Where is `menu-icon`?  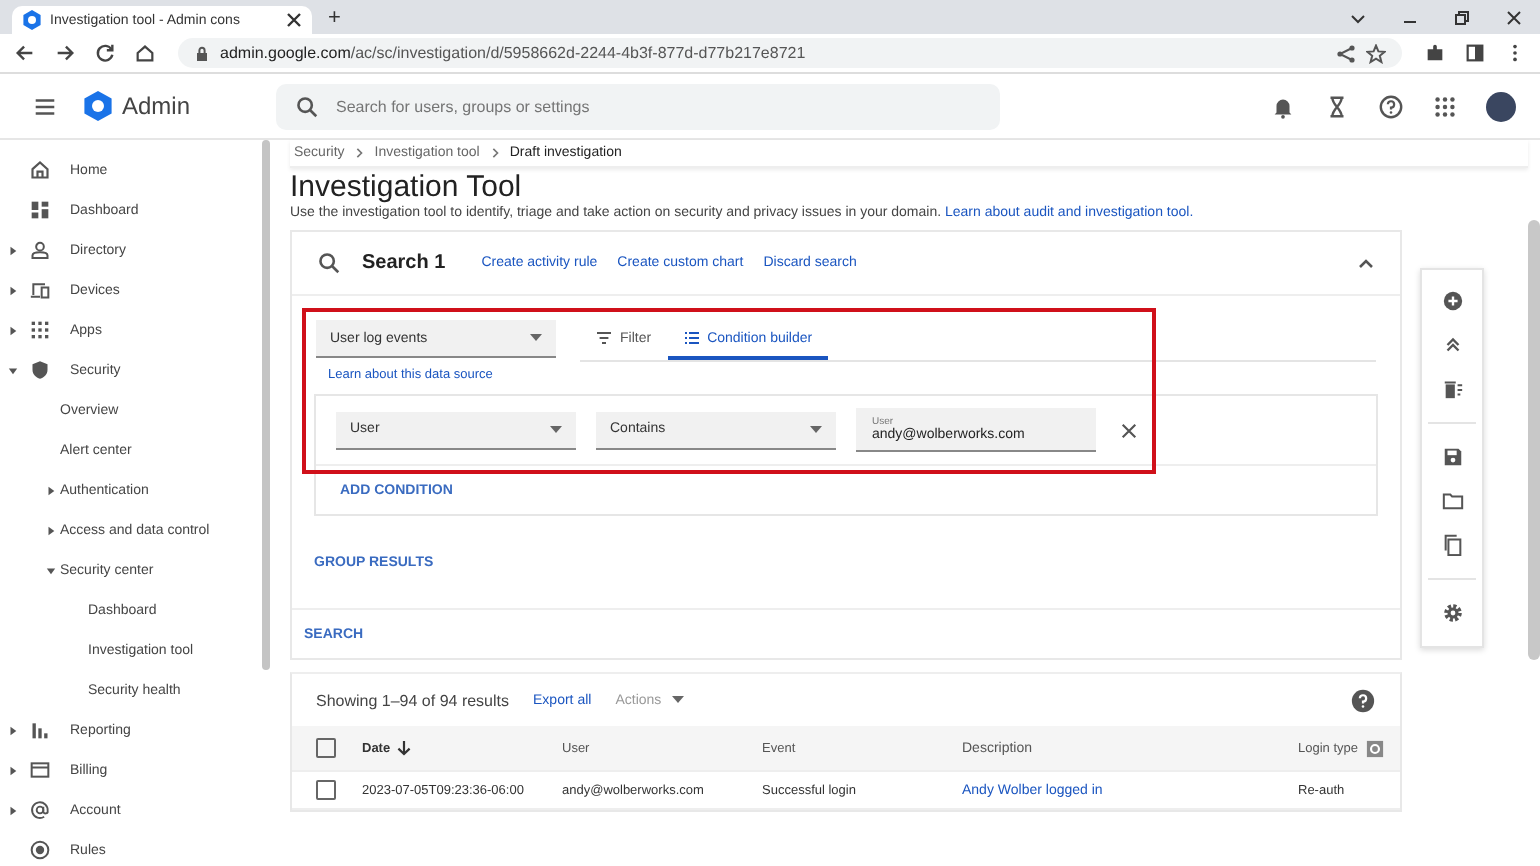 menu-icon is located at coordinates (45, 106).